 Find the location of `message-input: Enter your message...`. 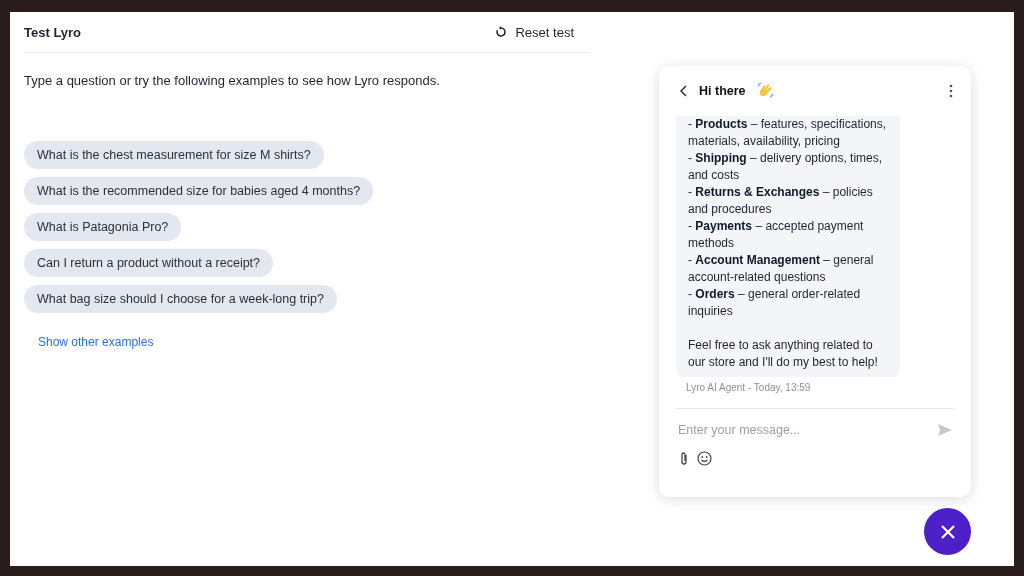

message-input: Enter your message... is located at coordinates (806, 430).